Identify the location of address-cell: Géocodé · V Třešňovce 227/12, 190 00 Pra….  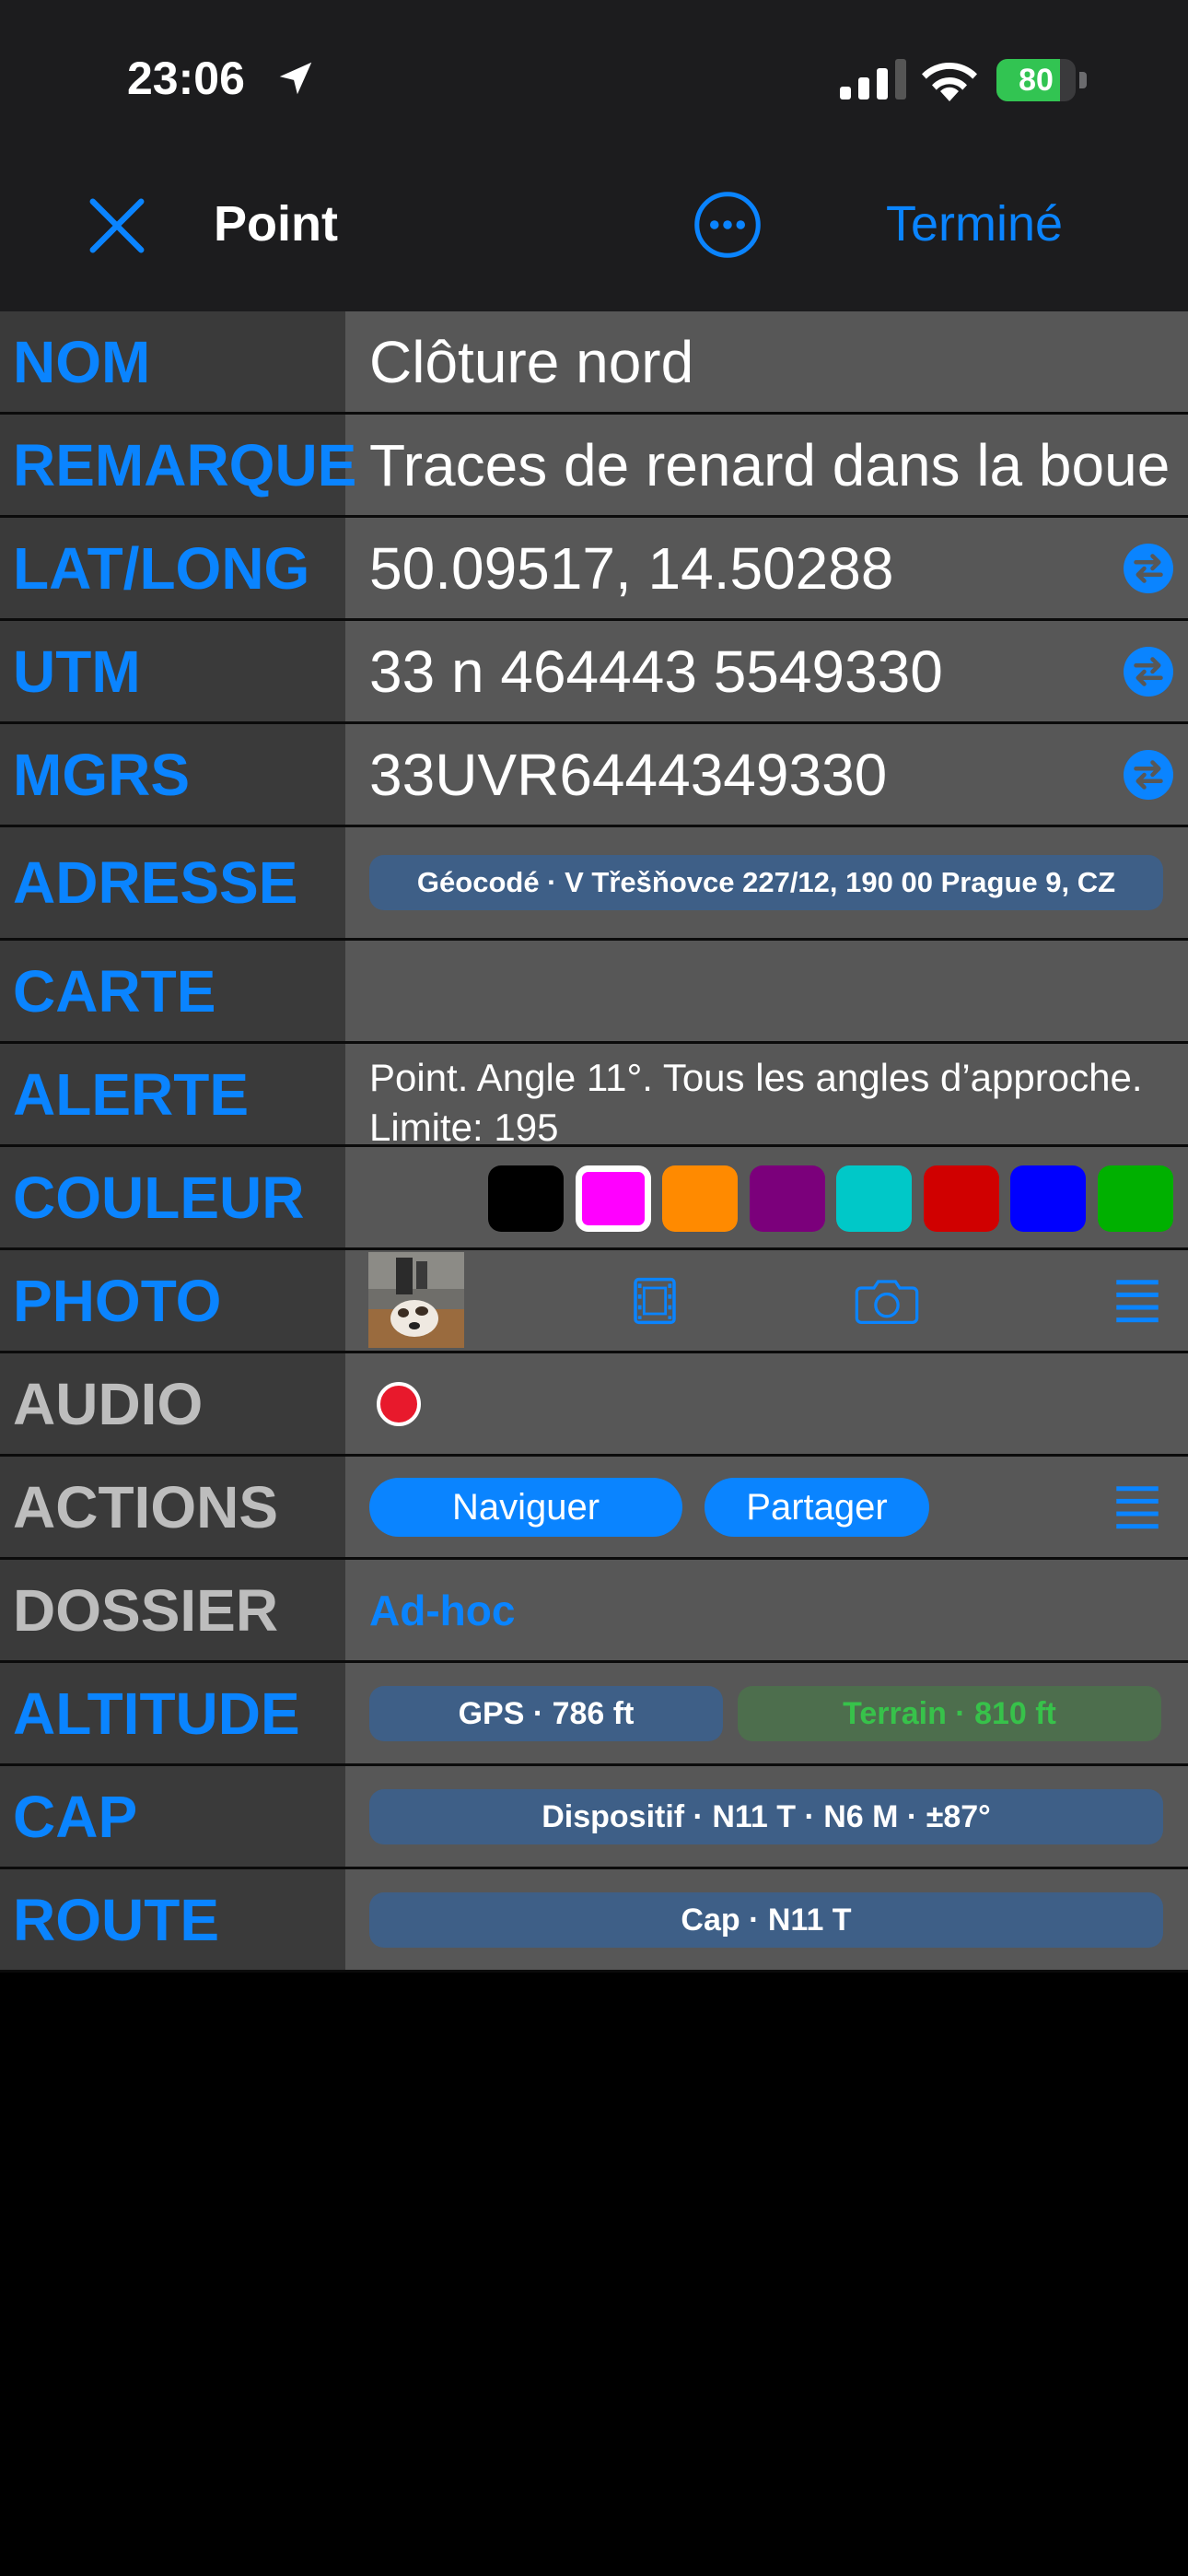
(766, 882).